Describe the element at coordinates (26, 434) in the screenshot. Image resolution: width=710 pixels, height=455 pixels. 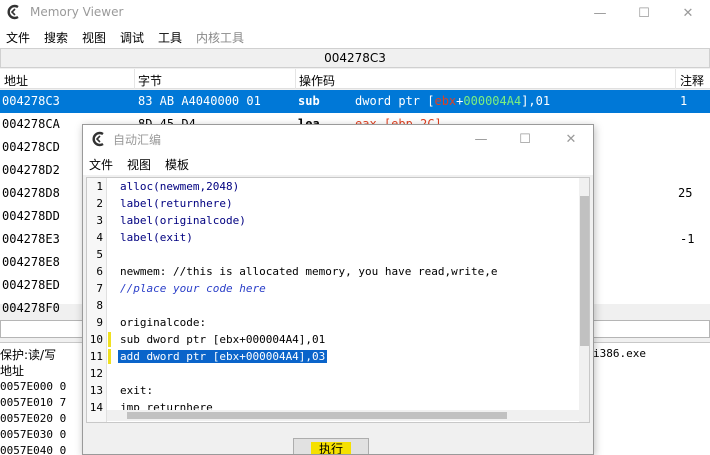
I see `hex-address: 0057E030` at that location.